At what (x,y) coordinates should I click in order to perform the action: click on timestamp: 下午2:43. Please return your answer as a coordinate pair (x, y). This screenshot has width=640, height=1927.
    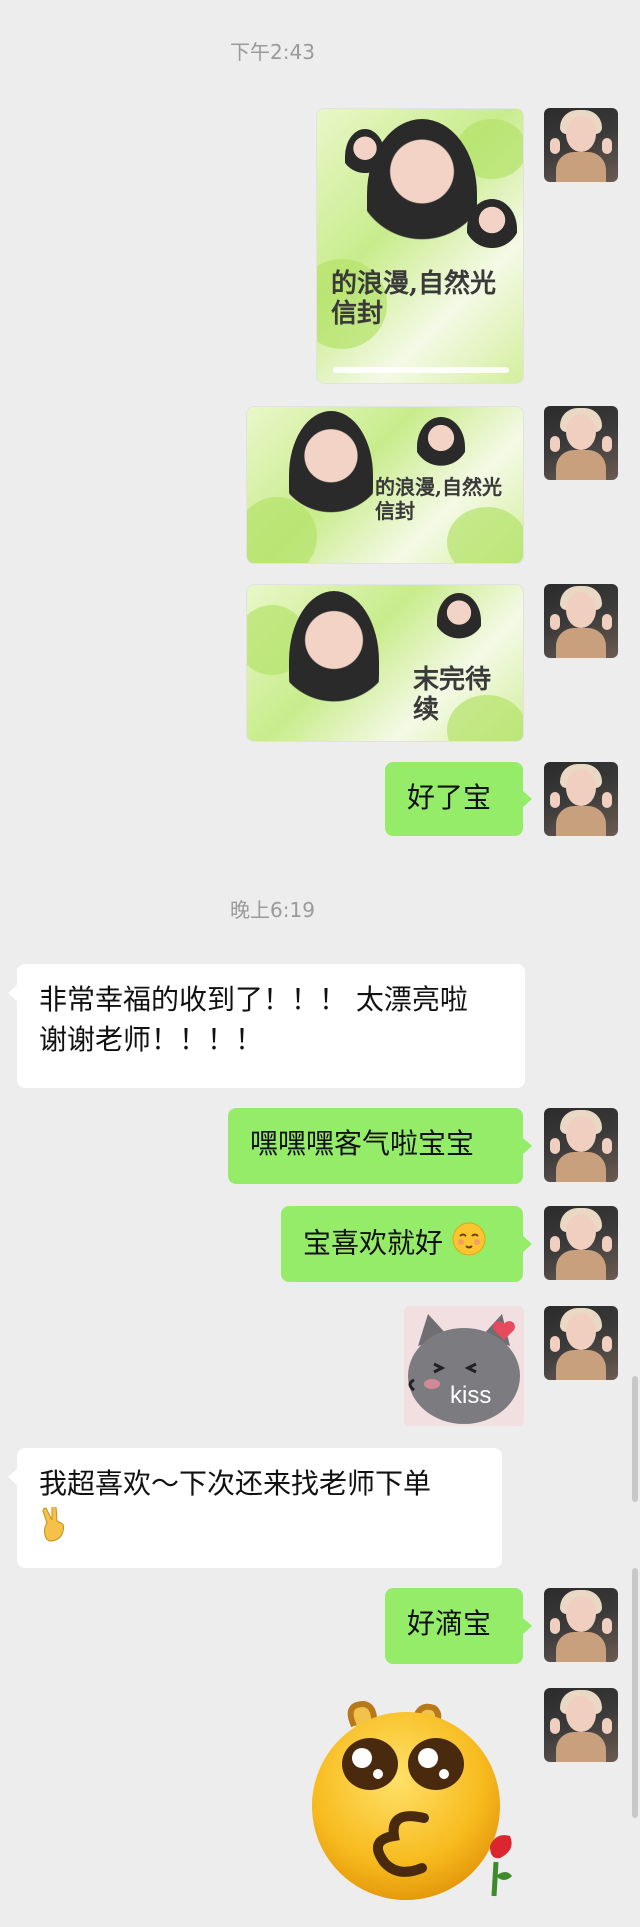
    Looking at the image, I should click on (272, 52).